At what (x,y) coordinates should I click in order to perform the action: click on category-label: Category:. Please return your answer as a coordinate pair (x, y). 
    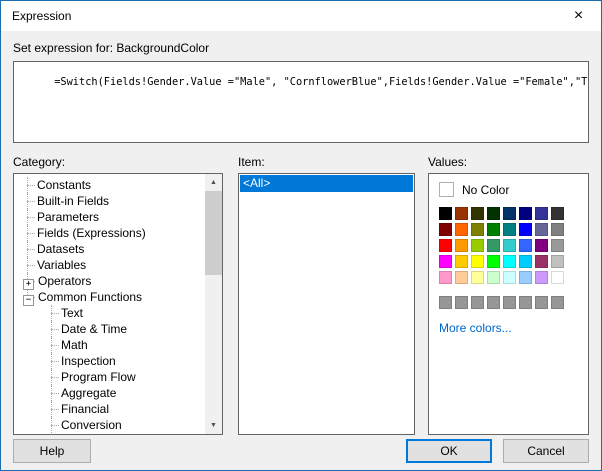
    Looking at the image, I should click on (39, 162).